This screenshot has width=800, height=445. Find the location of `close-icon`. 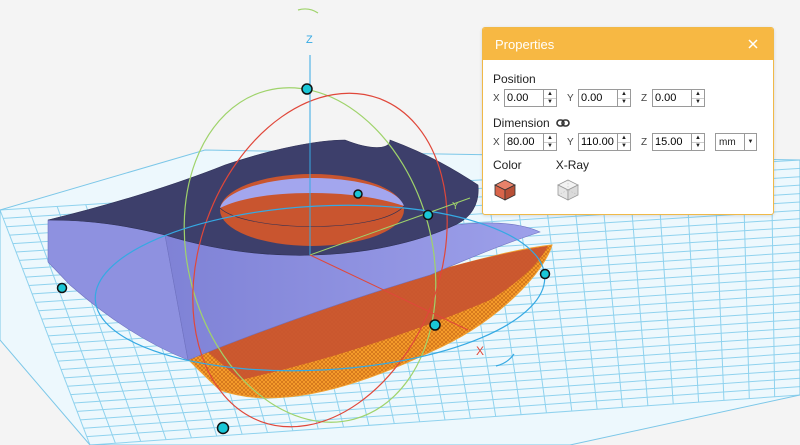

close-icon is located at coordinates (753, 44).